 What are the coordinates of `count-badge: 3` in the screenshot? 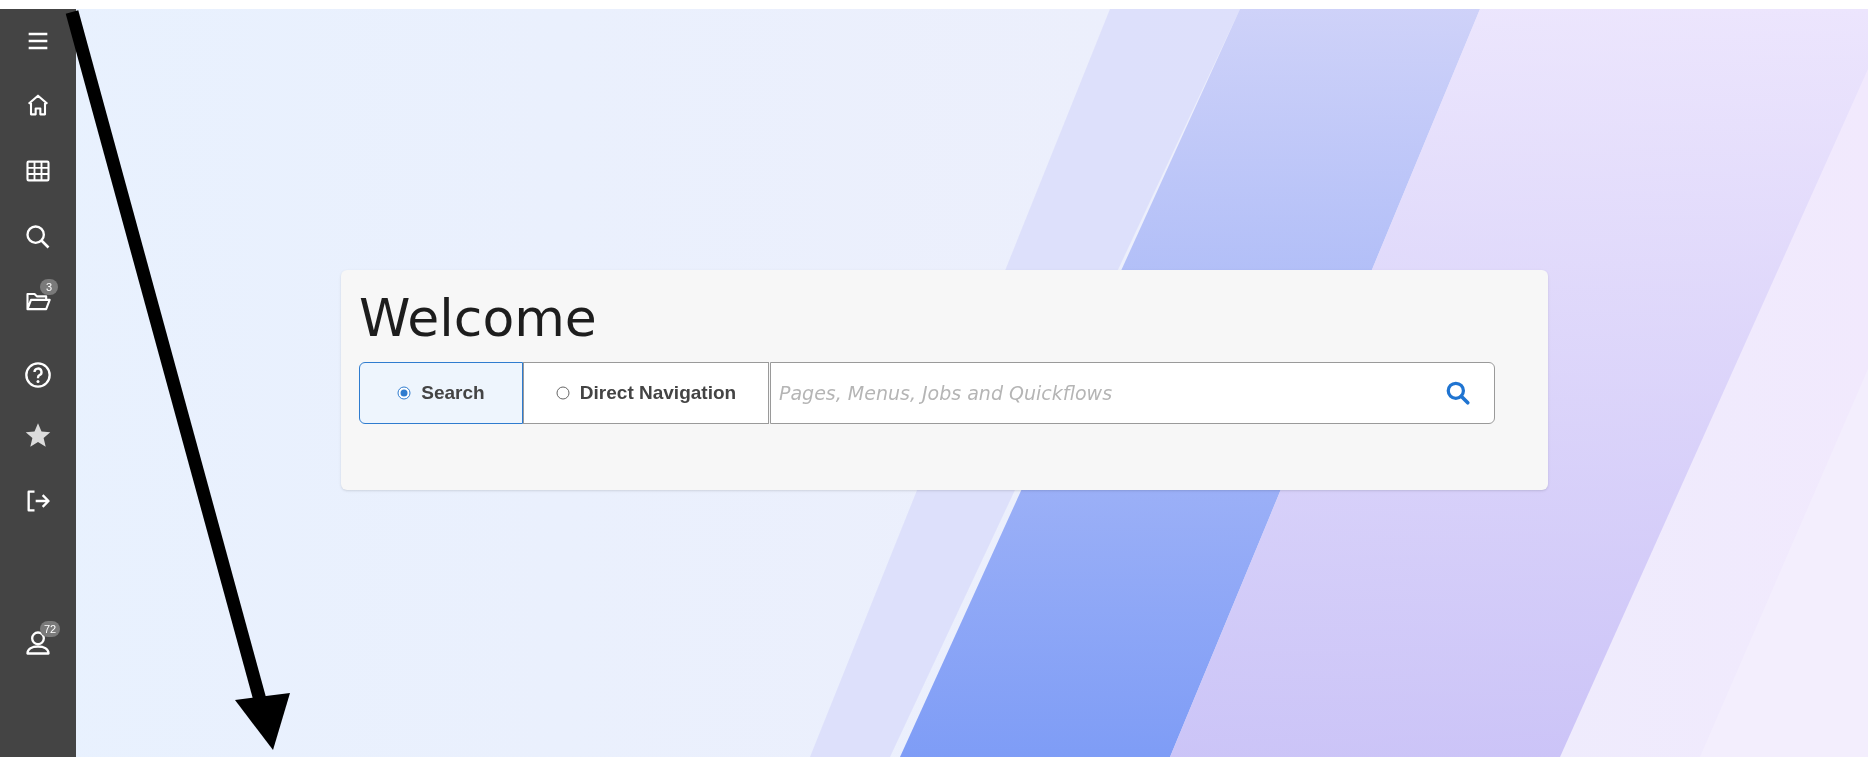 It's located at (49, 287).